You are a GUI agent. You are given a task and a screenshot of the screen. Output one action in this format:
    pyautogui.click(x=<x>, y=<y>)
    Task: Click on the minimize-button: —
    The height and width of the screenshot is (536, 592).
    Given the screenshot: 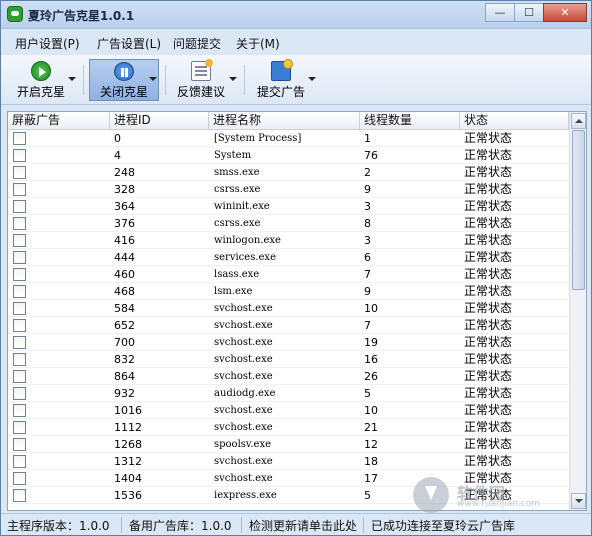 What is the action you would take?
    pyautogui.click(x=500, y=12)
    